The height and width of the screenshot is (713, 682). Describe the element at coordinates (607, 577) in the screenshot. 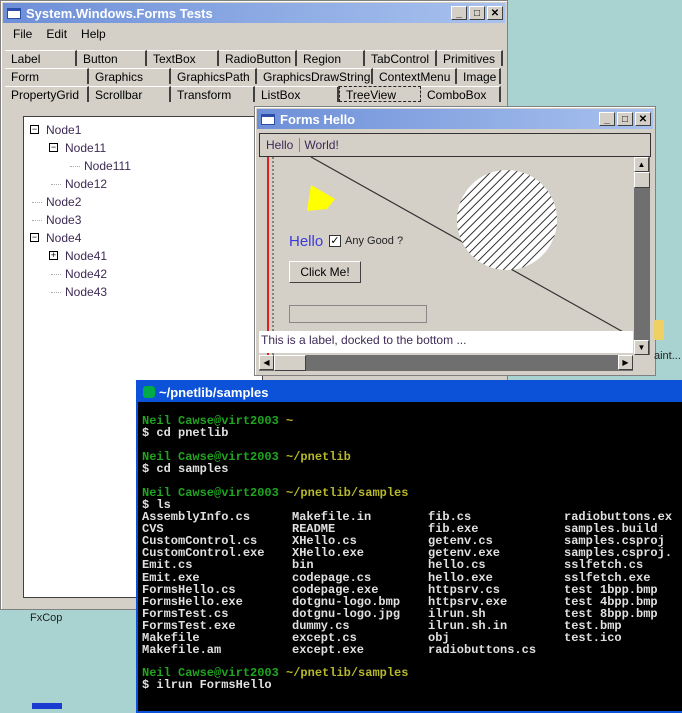

I see `ls-file-entry: sslfetch.exe` at that location.